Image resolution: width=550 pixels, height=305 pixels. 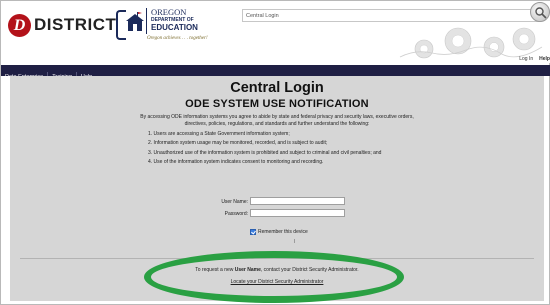 What do you see at coordinates (236, 214) in the screenshot?
I see `password-label: Password:` at bounding box center [236, 214].